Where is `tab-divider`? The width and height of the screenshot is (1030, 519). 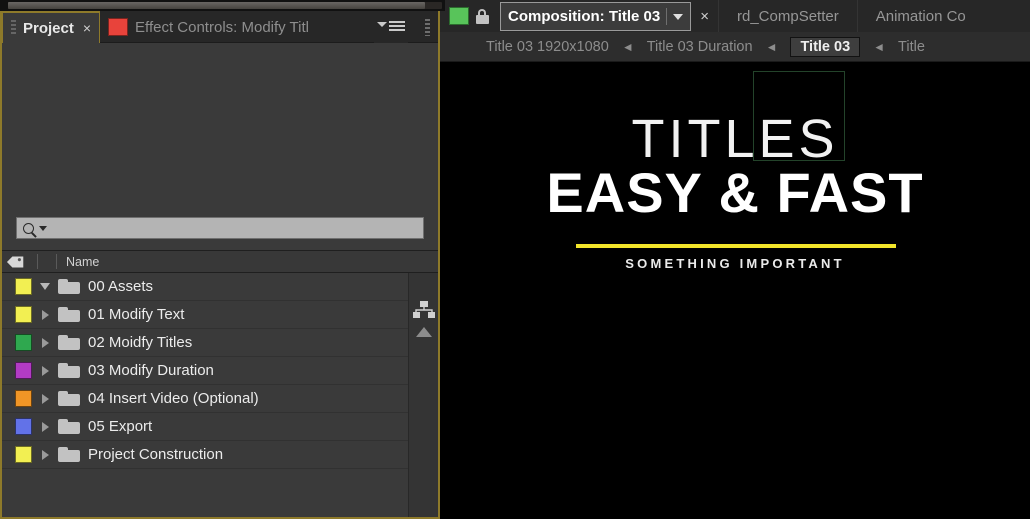 tab-divider is located at coordinates (667, 16).